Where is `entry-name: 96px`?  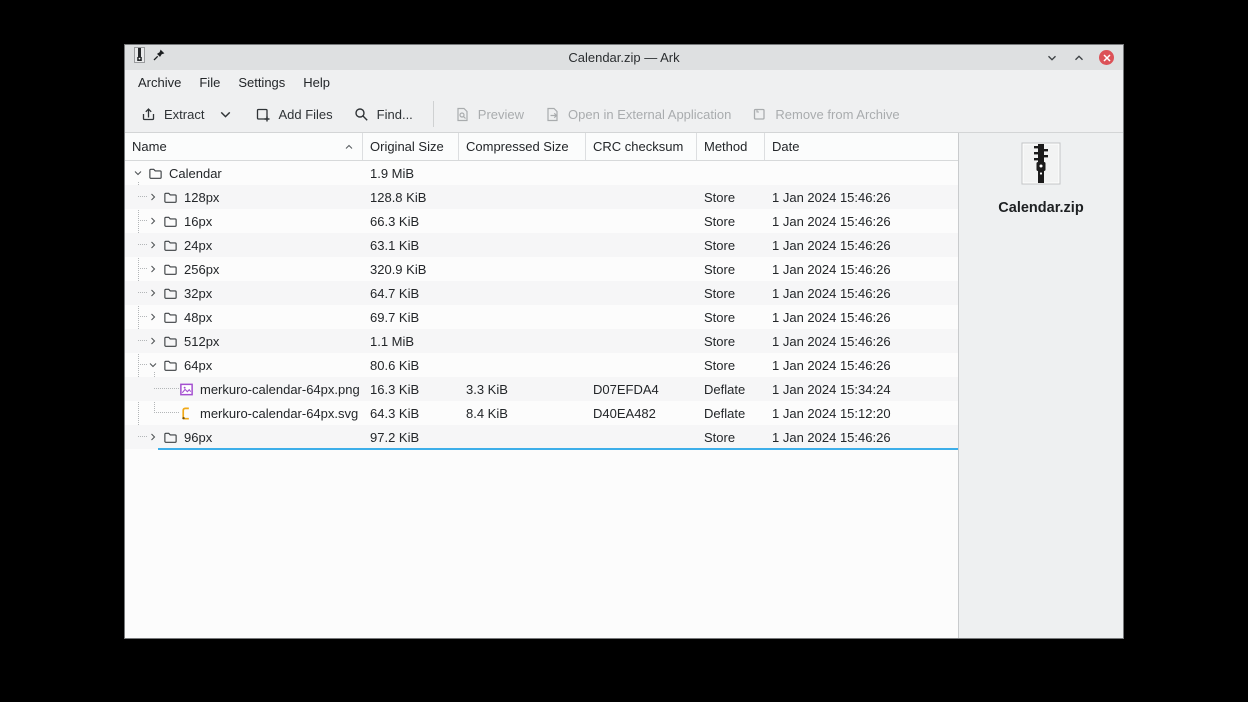 entry-name: 96px is located at coordinates (198, 437).